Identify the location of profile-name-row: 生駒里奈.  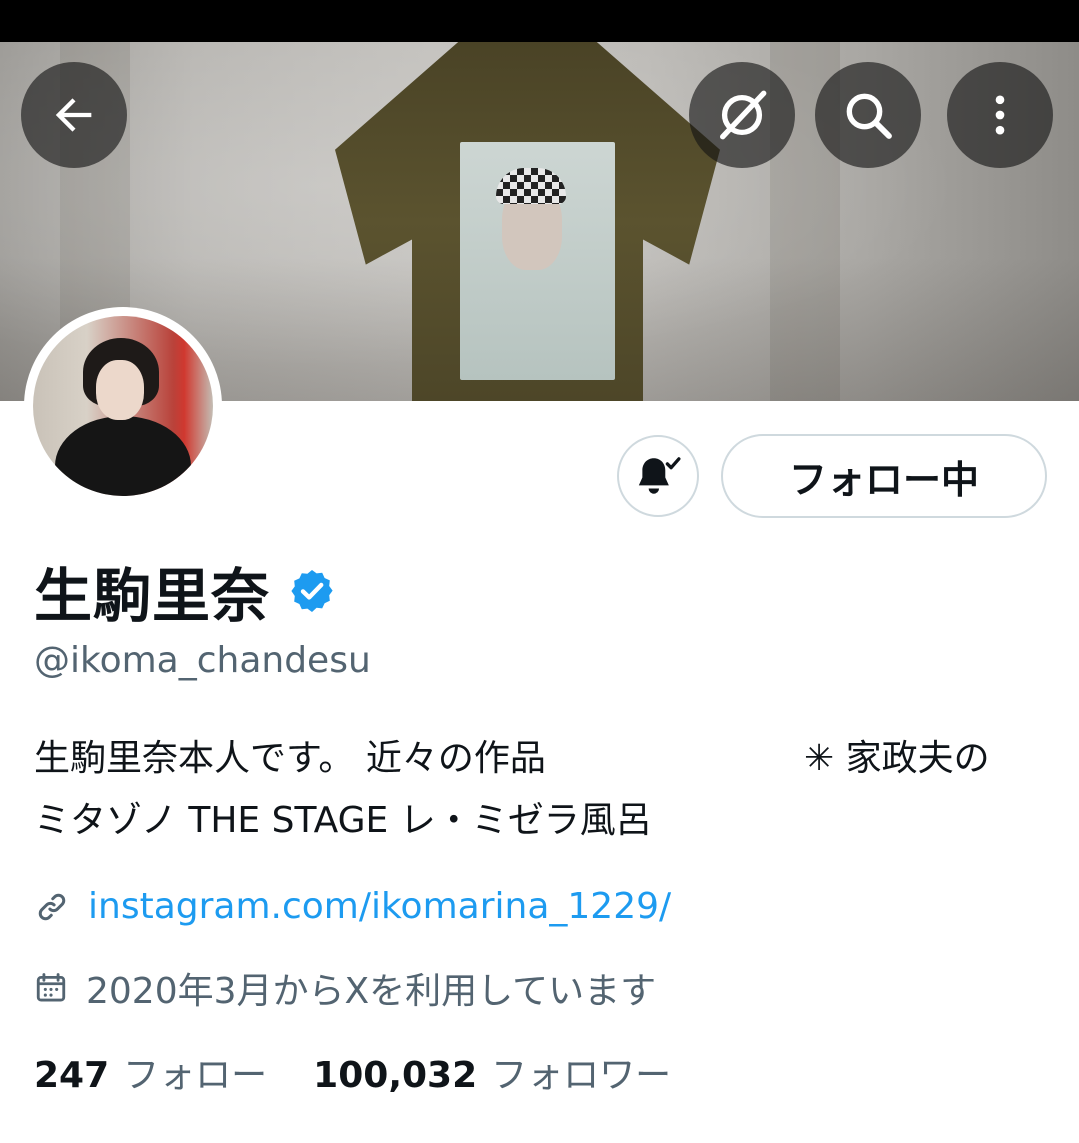
(185, 593).